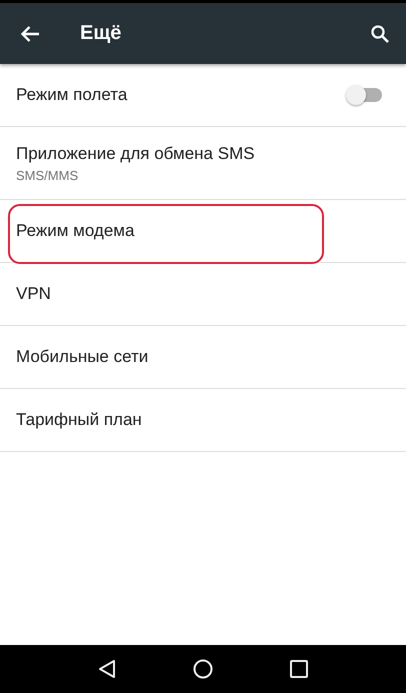 The height and width of the screenshot is (693, 406). What do you see at coordinates (199, 231) in the screenshot?
I see `setting-title: Режим модема` at bounding box center [199, 231].